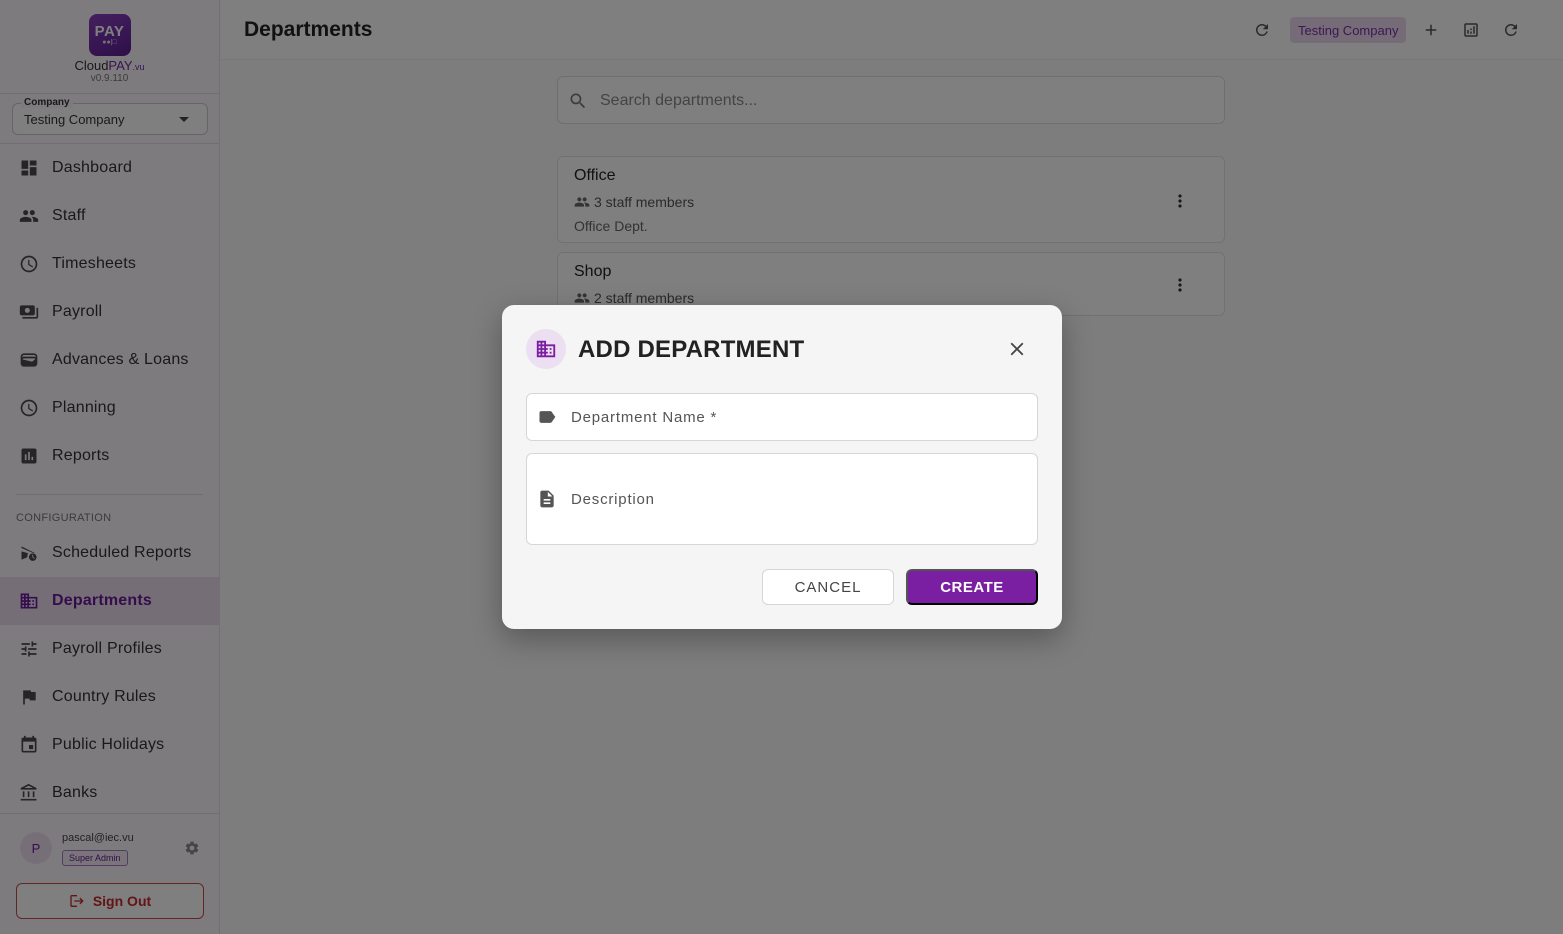  What do you see at coordinates (782, 499) in the screenshot?
I see `description-field: Description` at bounding box center [782, 499].